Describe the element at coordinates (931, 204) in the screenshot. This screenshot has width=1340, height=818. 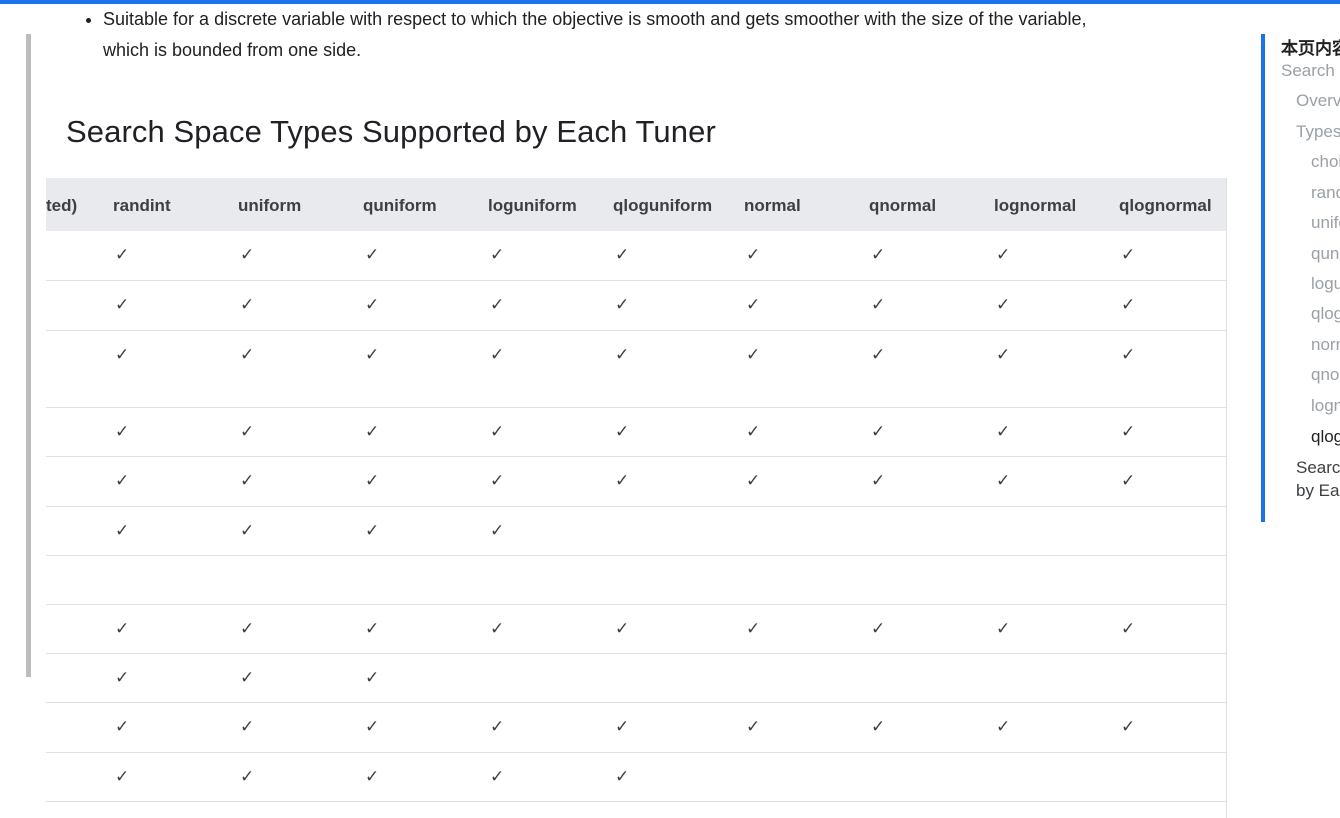
I see `column-header-7: qnormal` at that location.